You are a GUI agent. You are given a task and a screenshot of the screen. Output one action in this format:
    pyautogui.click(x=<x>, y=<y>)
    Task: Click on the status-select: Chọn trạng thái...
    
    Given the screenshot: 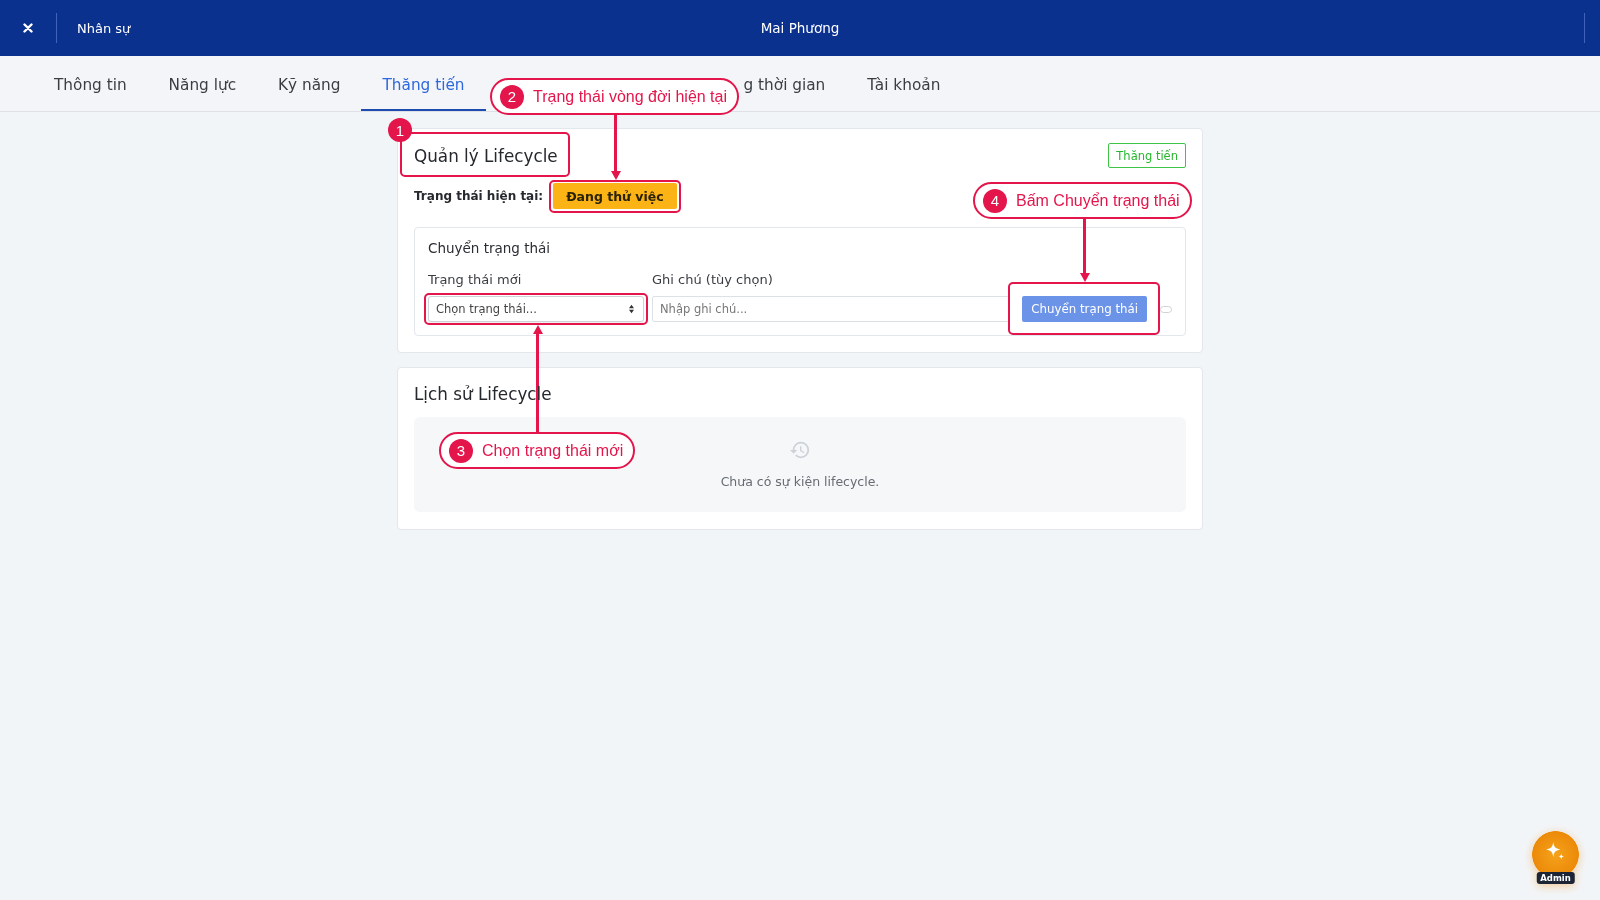 What is the action you would take?
    pyautogui.click(x=536, y=309)
    